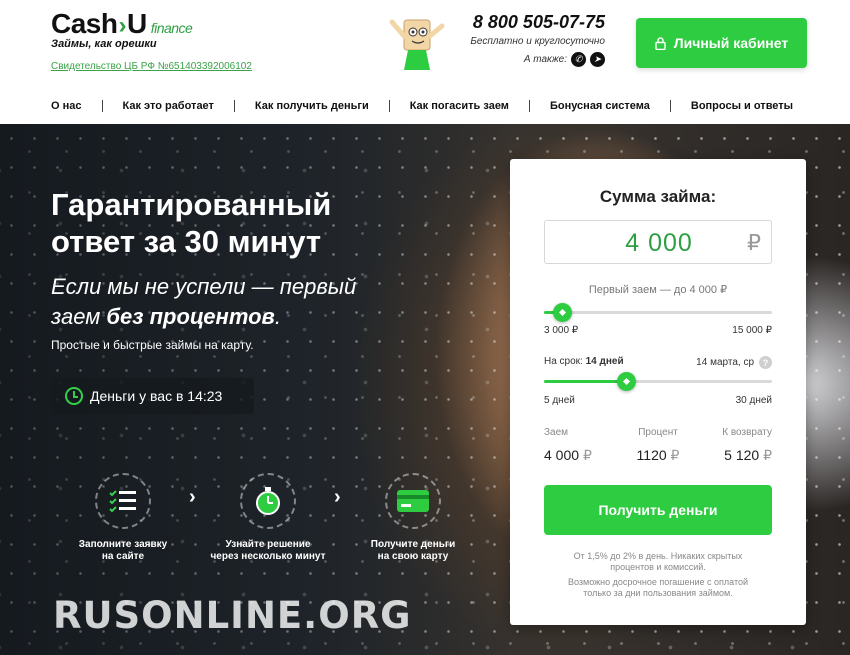 The image size is (850, 655). I want to click on personal-cabinet-label: Личный кабинет, so click(731, 43).